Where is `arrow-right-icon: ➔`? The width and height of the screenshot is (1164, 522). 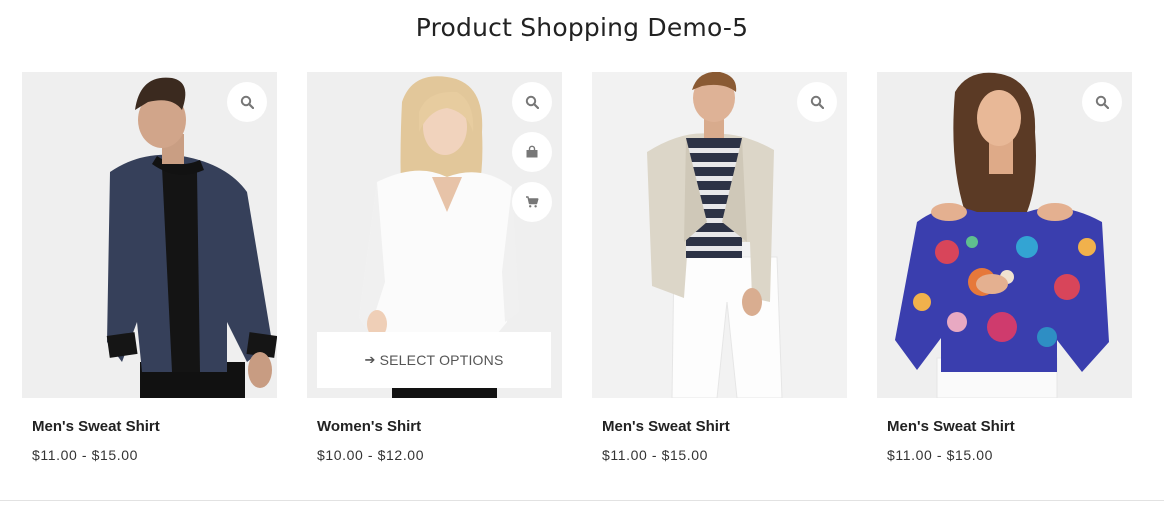 arrow-right-icon: ➔ is located at coordinates (370, 359).